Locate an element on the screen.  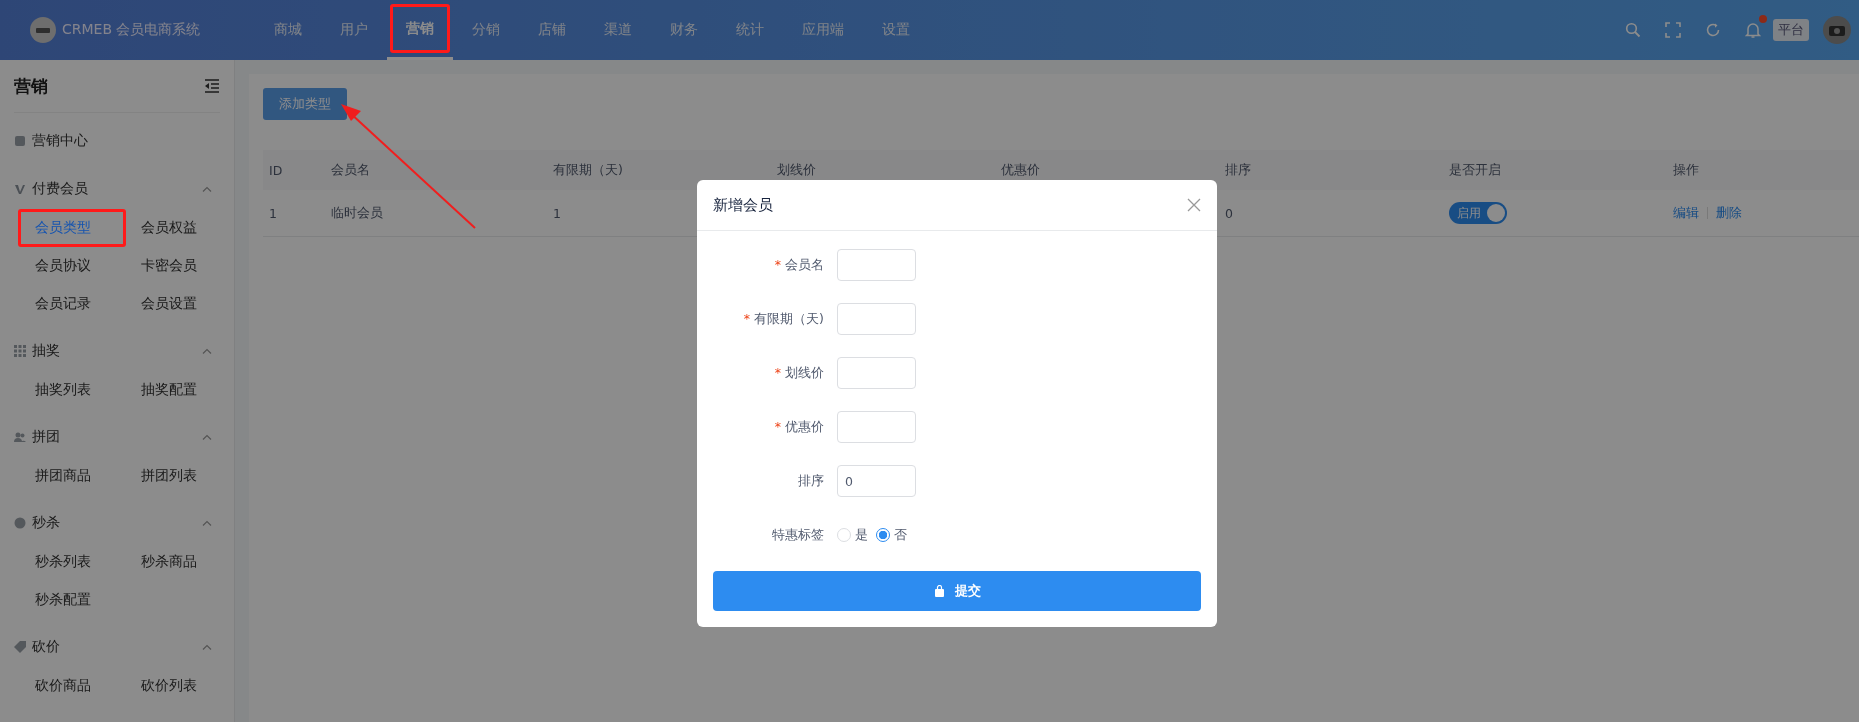
field-label: 排序 is located at coordinates (811, 480).